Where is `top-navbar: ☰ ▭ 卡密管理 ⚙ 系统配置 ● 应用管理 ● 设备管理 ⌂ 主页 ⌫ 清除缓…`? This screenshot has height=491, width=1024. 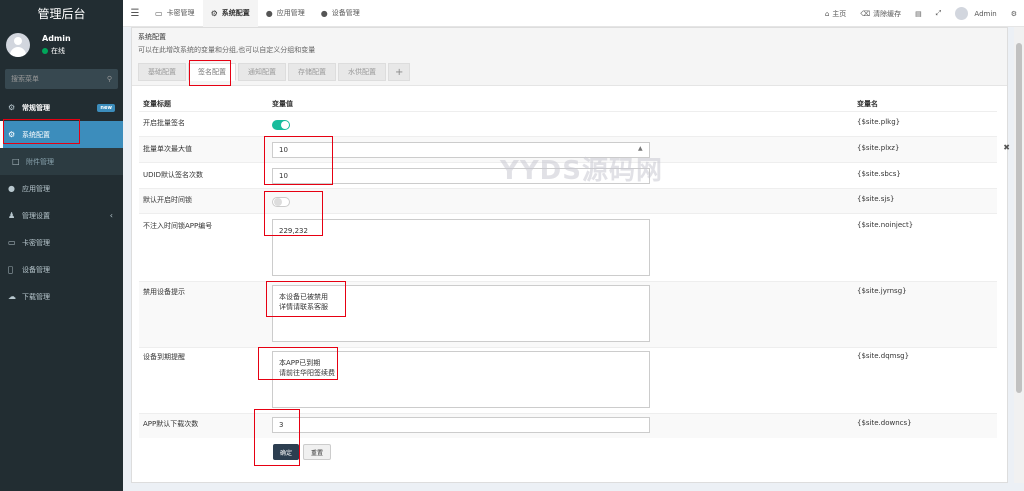 top-navbar: ☰ ▭ 卡密管理 ⚙ 系统配置 ● 应用管理 ● 设备管理 ⌂ 主页 ⌫ 清除缓… is located at coordinates (573, 13).